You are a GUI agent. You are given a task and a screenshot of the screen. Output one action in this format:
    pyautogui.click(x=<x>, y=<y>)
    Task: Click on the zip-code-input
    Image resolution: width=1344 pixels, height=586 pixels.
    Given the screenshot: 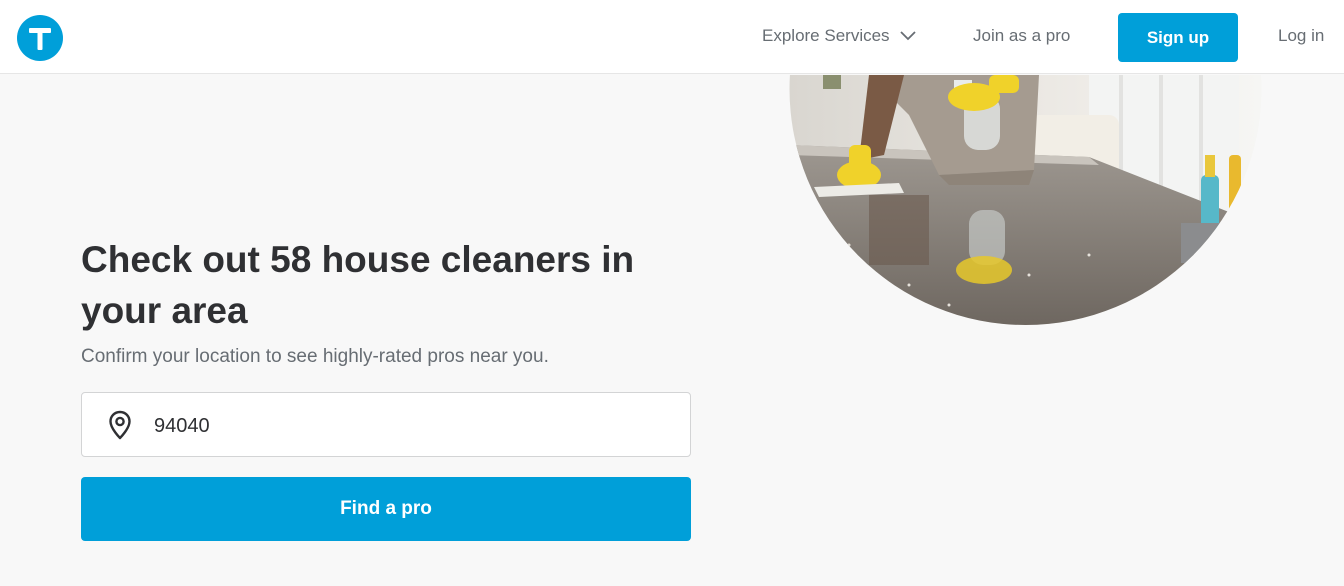 What is the action you would take?
    pyautogui.click(x=414, y=426)
    